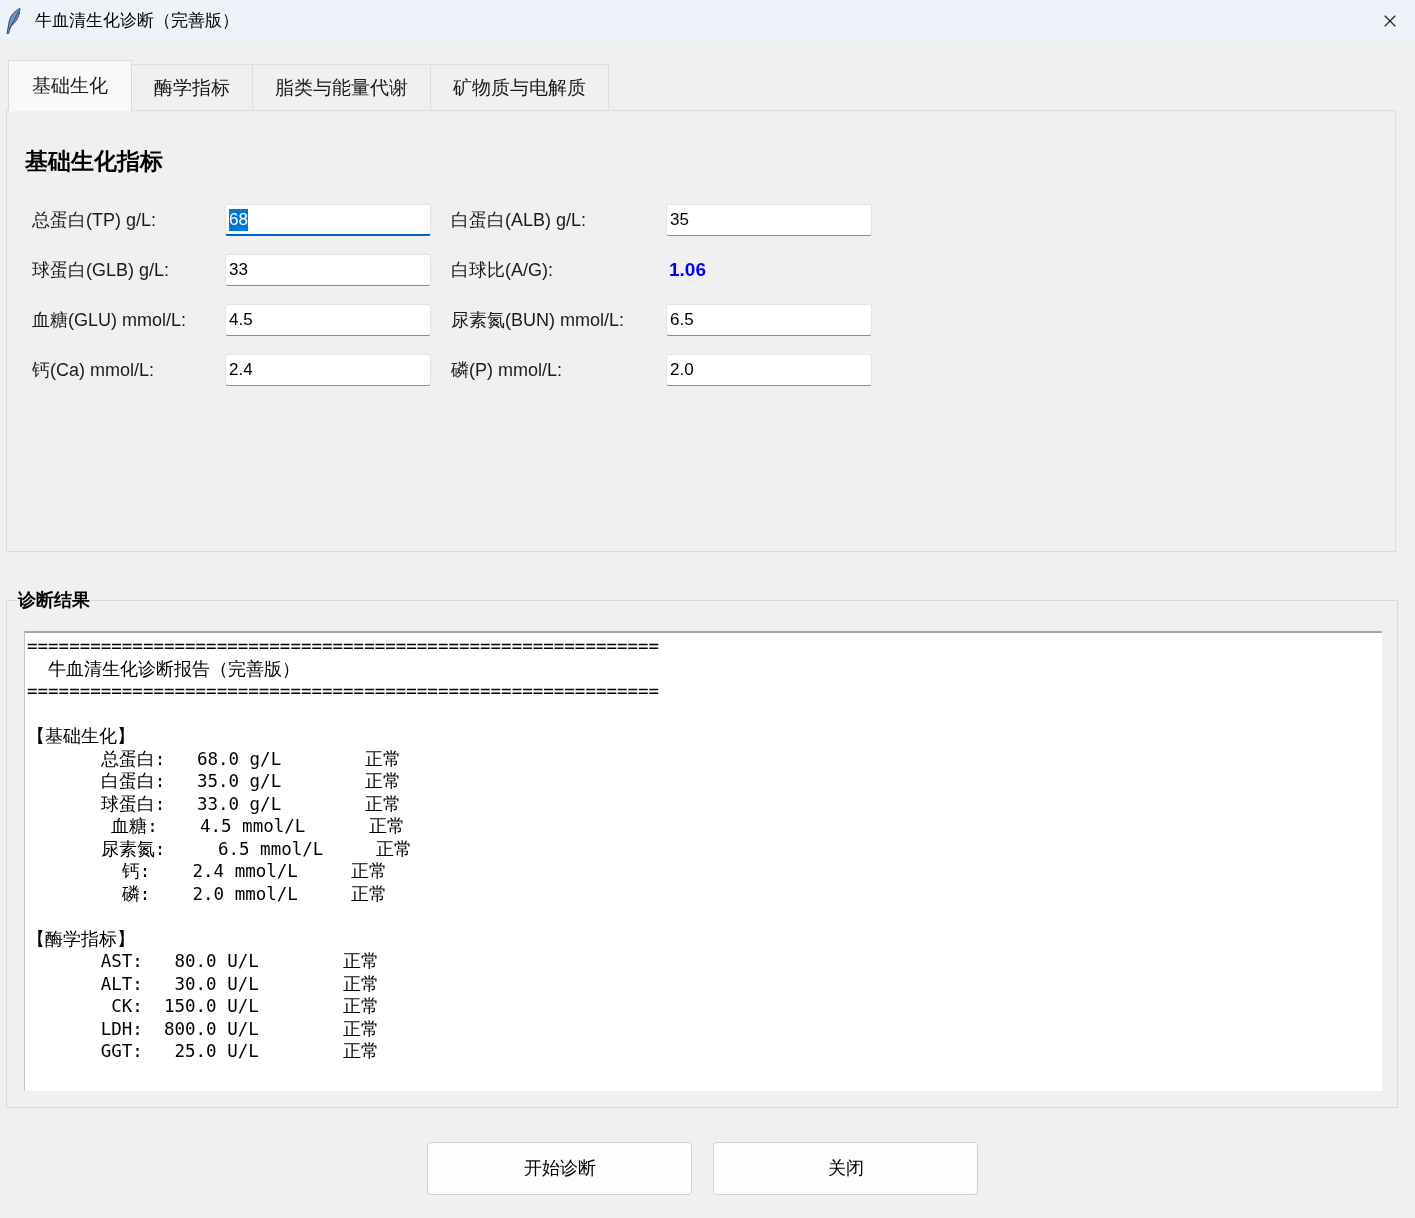  Describe the element at coordinates (537, 320) in the screenshot. I see `field-label: 尿素氮(BUN) mmol/L:` at that location.